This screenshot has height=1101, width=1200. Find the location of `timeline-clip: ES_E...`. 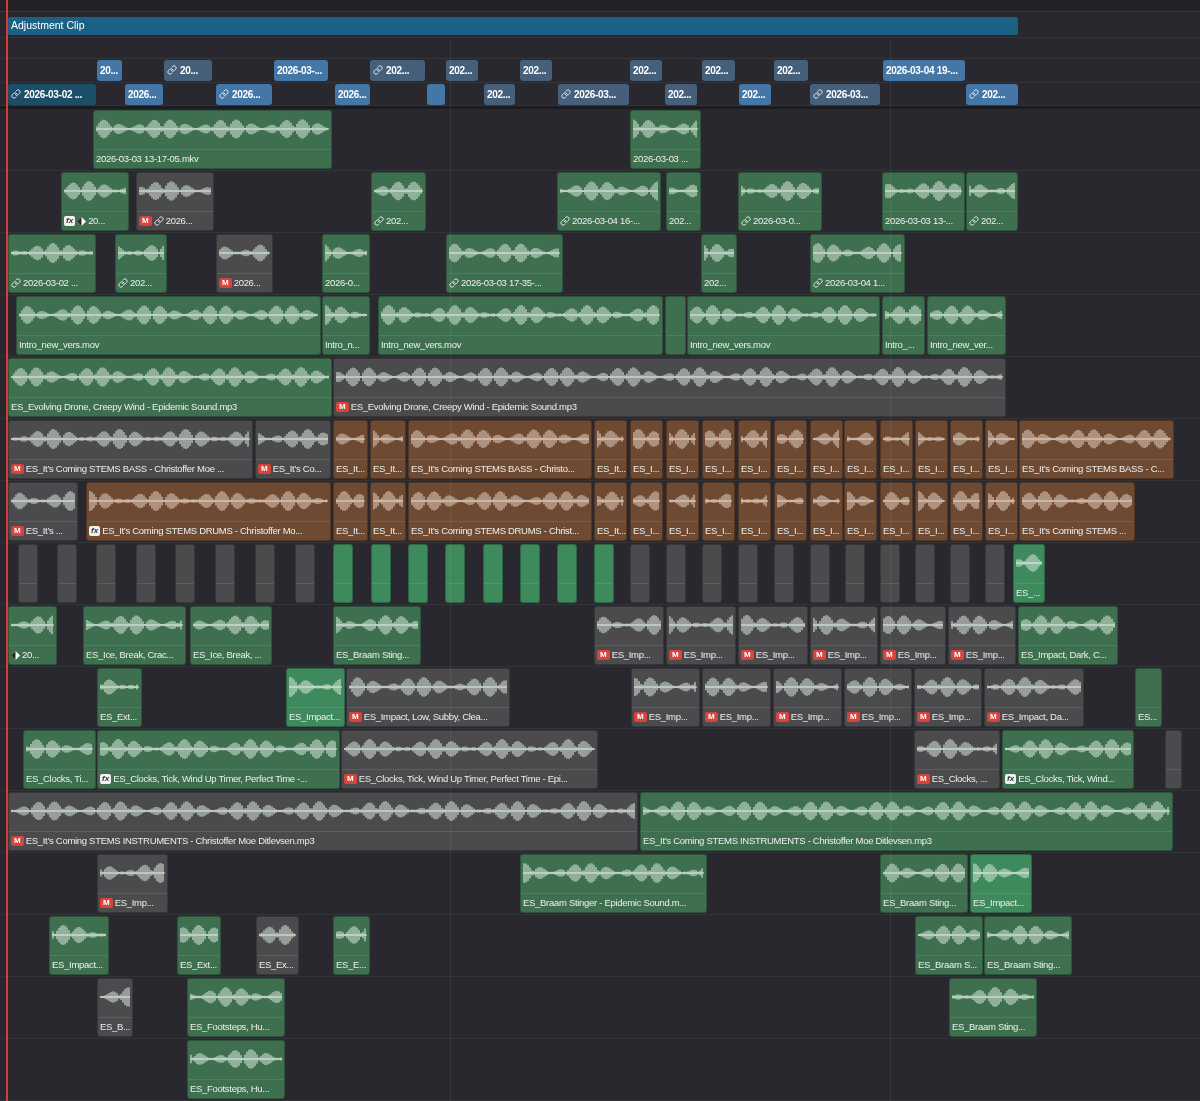

timeline-clip: ES_E... is located at coordinates (351, 945).